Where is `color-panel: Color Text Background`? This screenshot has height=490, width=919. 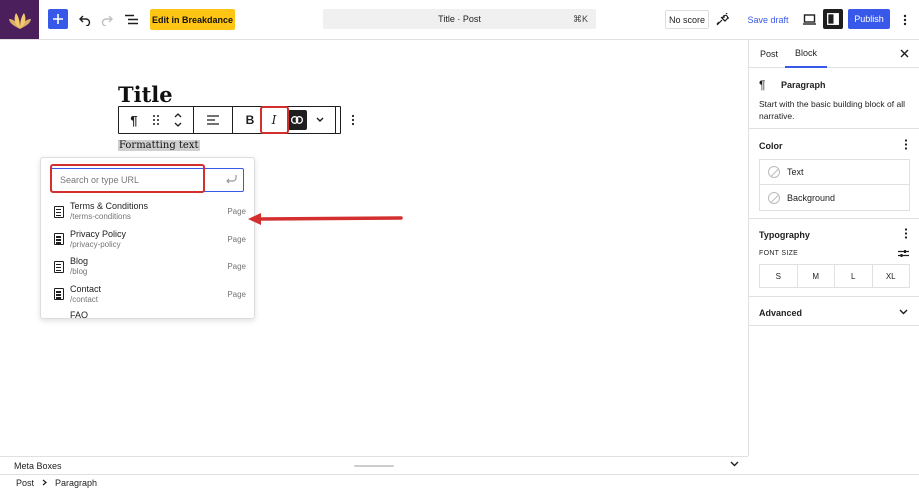 color-panel: Color Text Background is located at coordinates (834, 173).